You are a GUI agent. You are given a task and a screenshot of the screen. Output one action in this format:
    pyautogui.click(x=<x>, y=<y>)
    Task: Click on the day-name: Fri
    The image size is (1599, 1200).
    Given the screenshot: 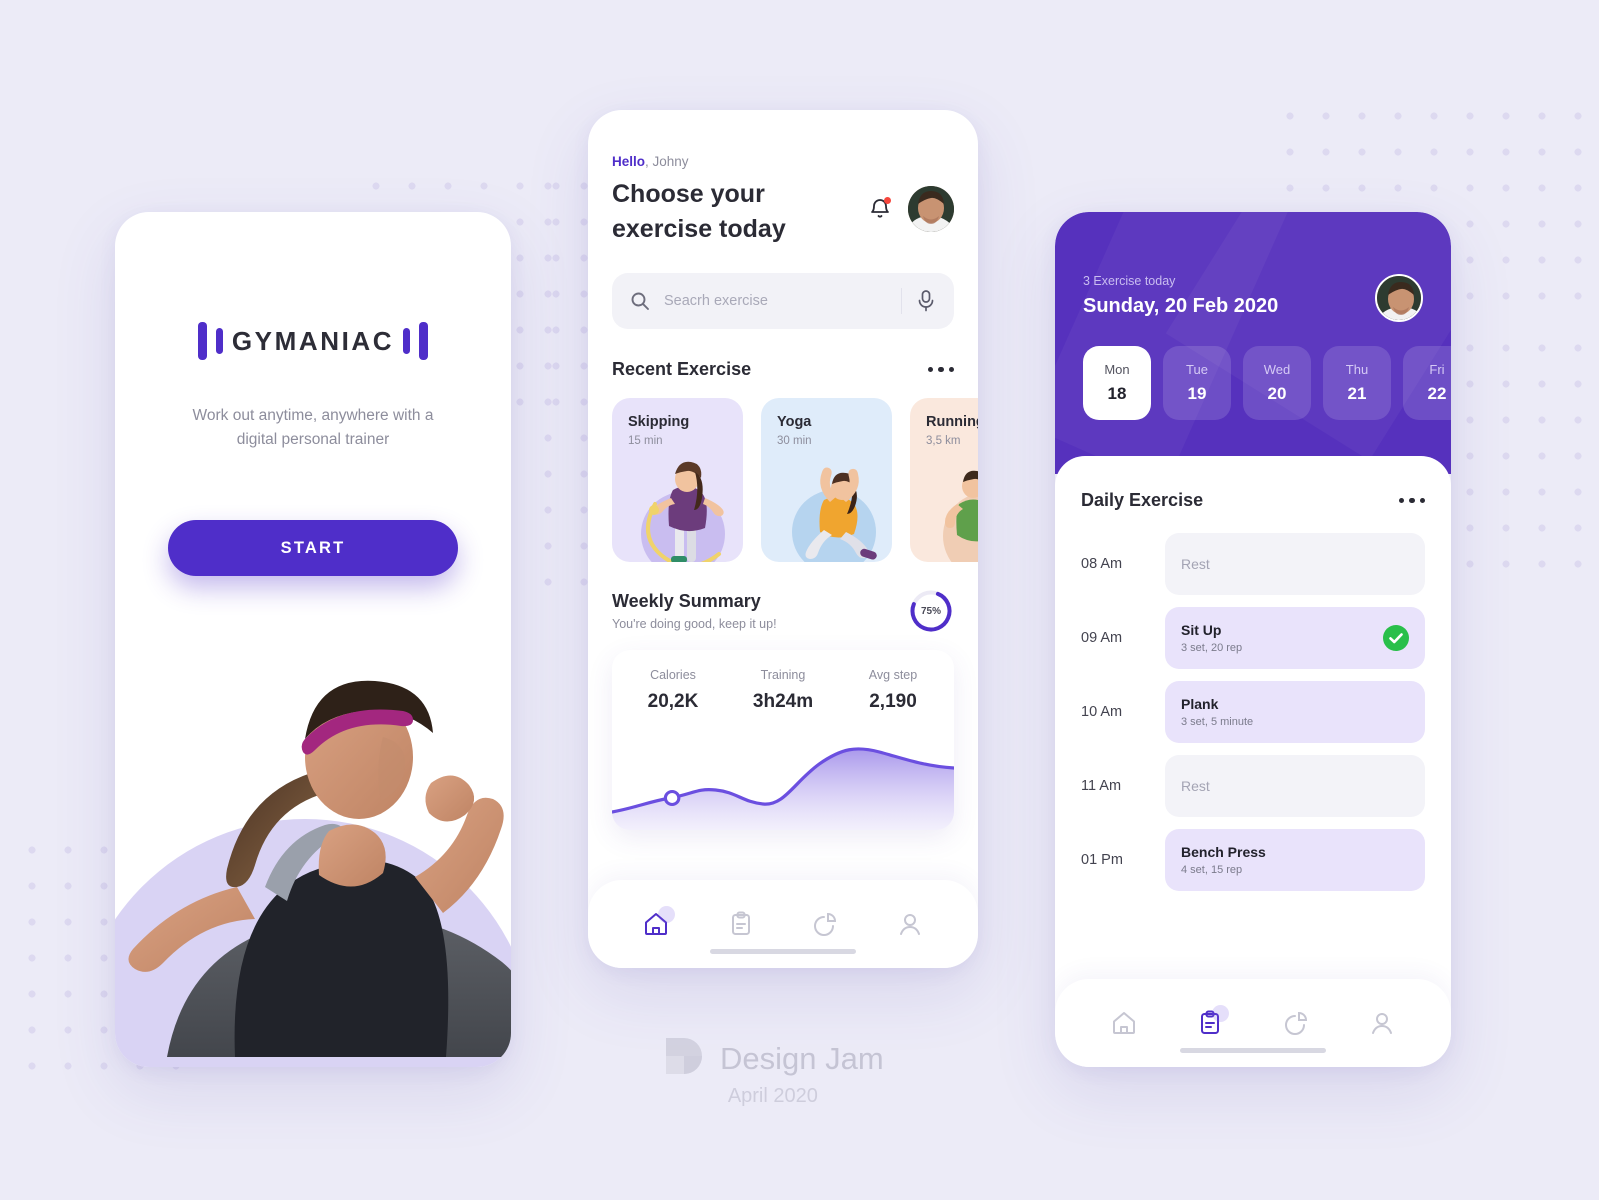 What is the action you would take?
    pyautogui.click(x=1437, y=369)
    